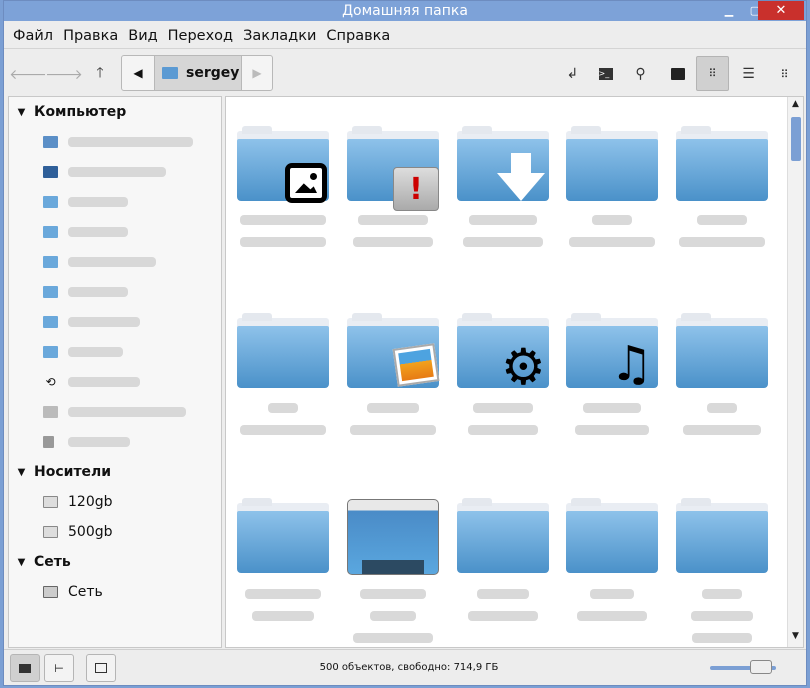 The height and width of the screenshot is (688, 810). Describe the element at coordinates (503, 352) in the screenshot. I see `folder-item: ⚙` at that location.